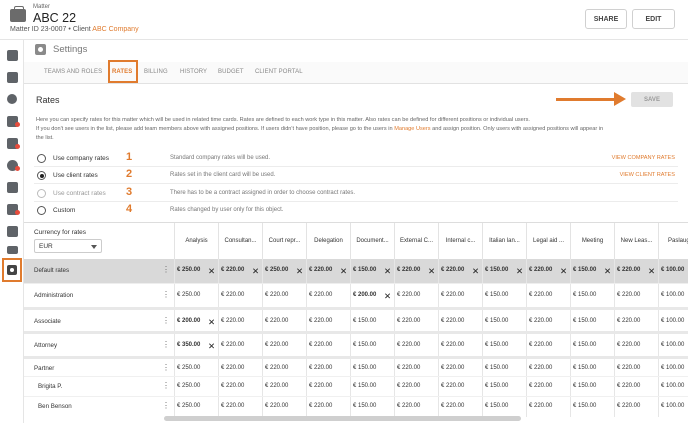 The image size is (688, 423). Describe the element at coordinates (193, 72) in the screenshot. I see `tab-history: HISTORY` at that location.